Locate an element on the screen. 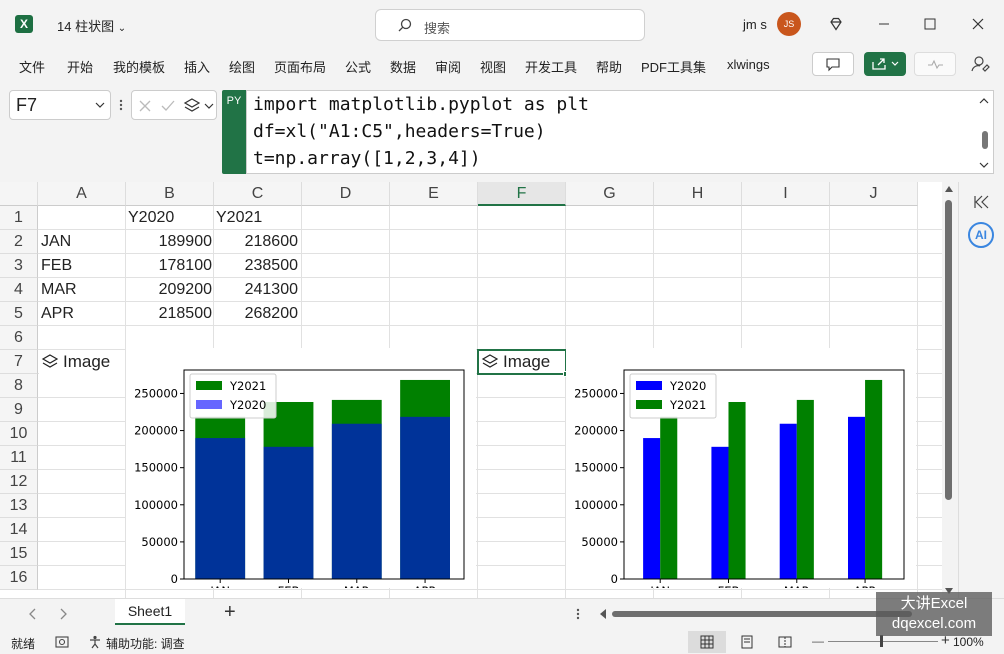 This screenshot has width=1004, height=654. vertical-scrollbar is located at coordinates (949, 390).